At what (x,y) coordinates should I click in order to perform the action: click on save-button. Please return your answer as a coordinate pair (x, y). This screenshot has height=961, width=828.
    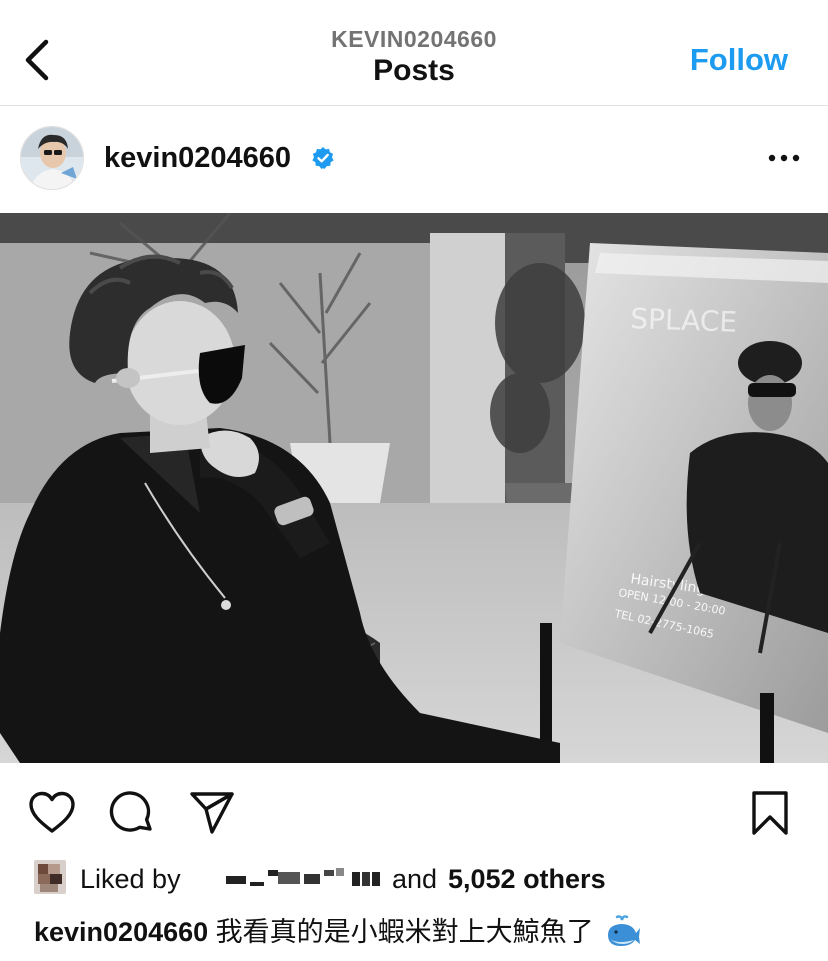
    Looking at the image, I should click on (772, 813).